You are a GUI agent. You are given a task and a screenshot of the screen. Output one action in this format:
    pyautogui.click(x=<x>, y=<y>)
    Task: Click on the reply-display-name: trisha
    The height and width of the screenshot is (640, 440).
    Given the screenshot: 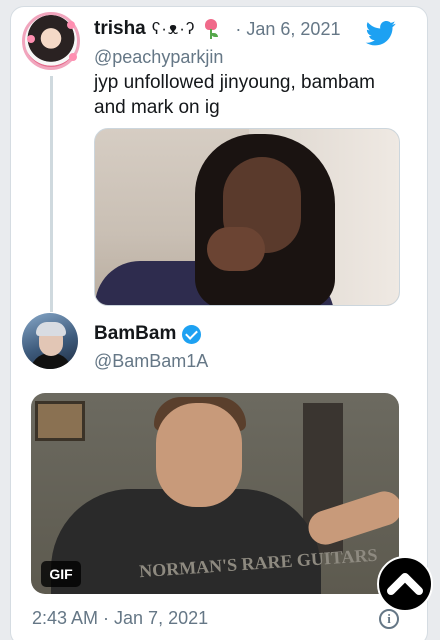 What is the action you would take?
    pyautogui.click(x=120, y=29)
    